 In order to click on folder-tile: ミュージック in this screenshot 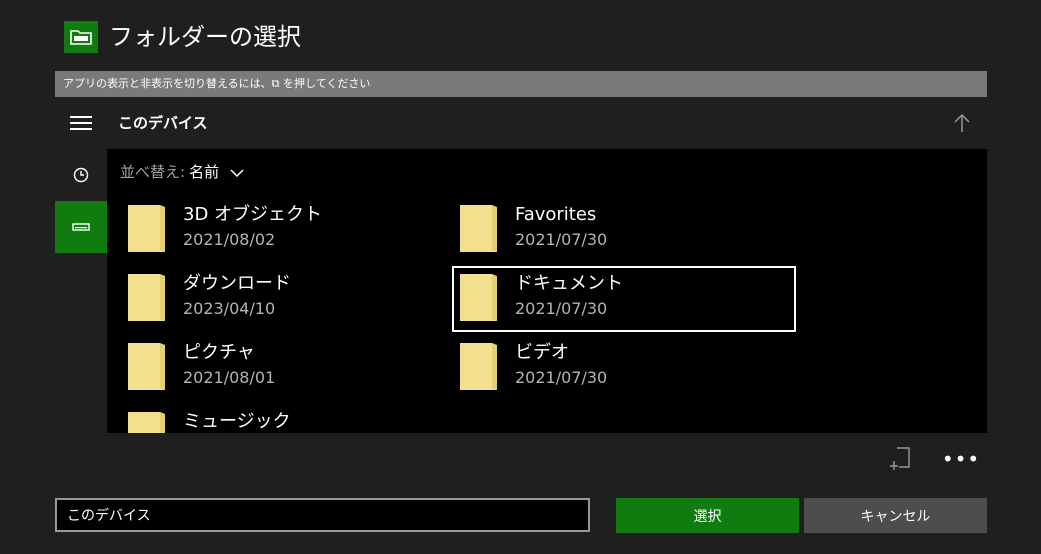, I will do `click(292, 418)`.